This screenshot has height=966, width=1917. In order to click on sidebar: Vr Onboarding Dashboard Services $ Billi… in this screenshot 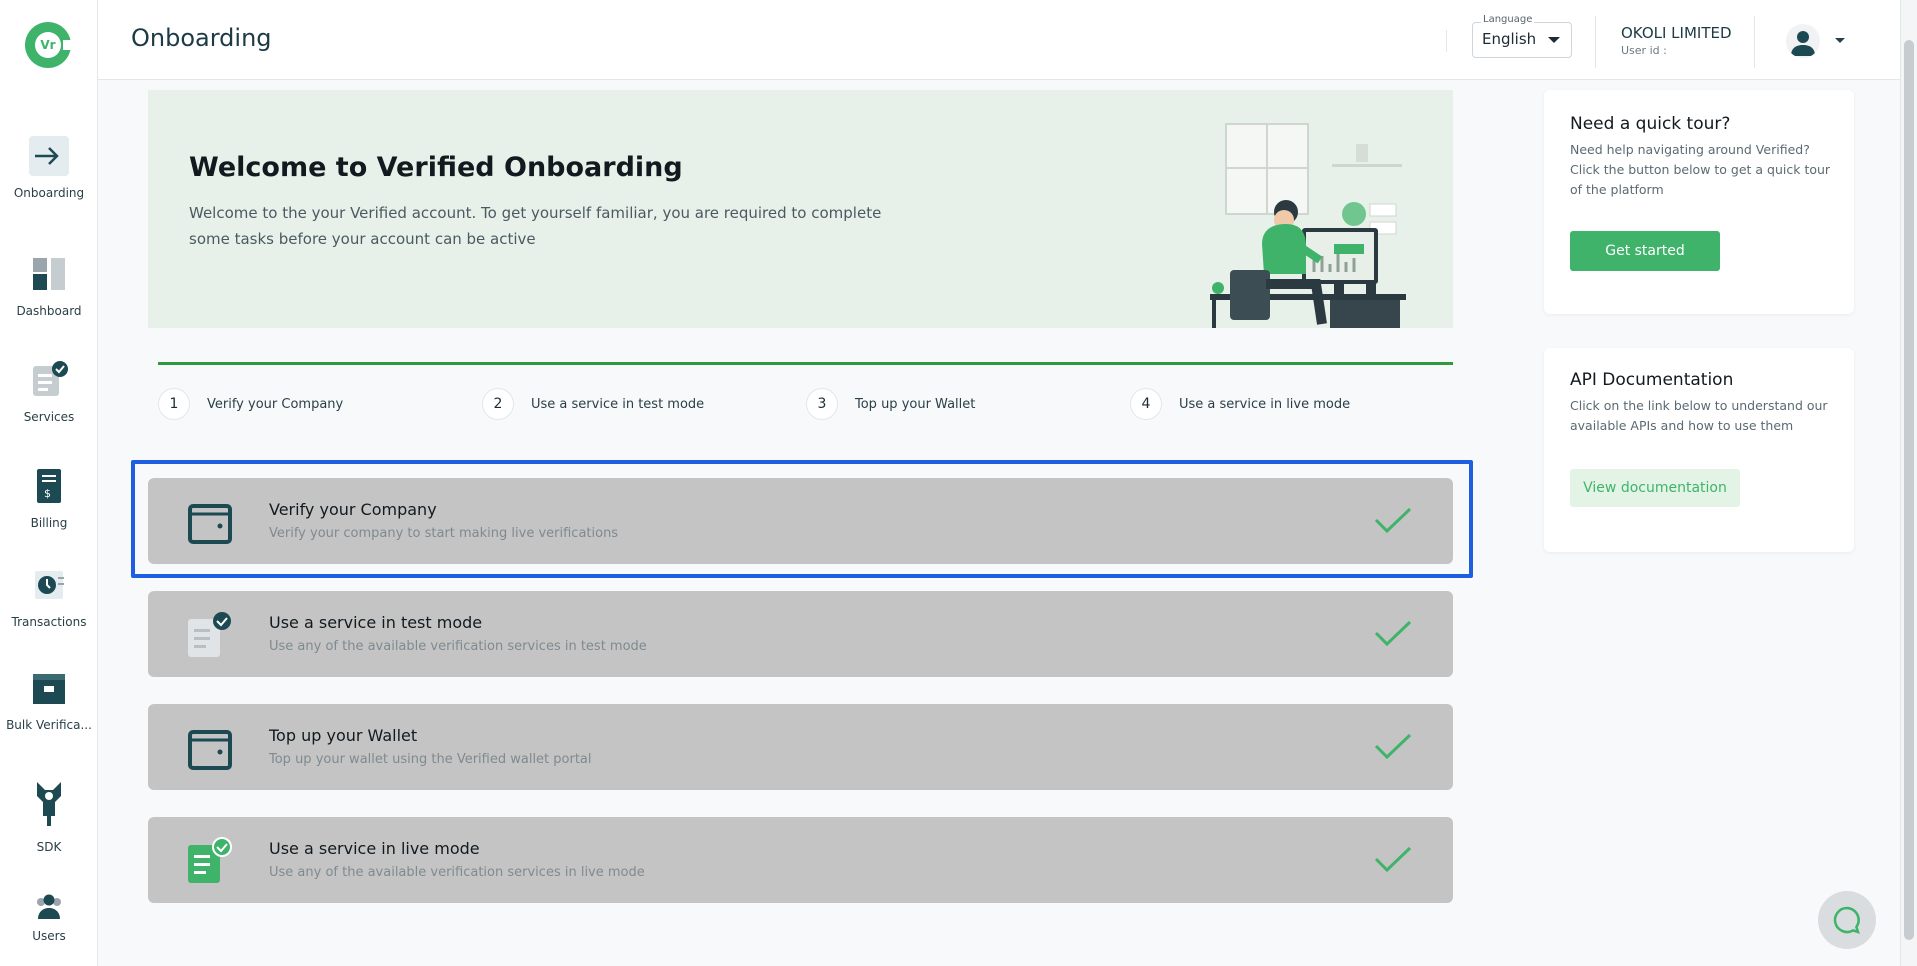, I will do `click(49, 483)`.